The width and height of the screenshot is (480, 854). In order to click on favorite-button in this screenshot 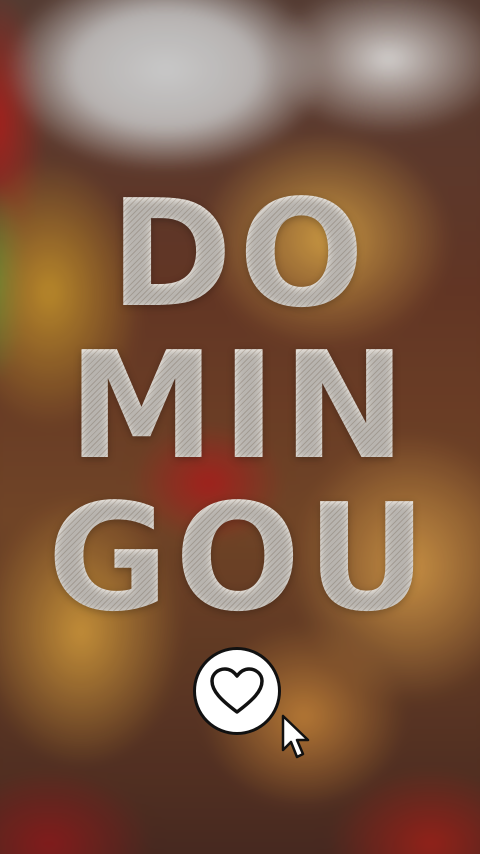, I will do `click(237, 691)`.